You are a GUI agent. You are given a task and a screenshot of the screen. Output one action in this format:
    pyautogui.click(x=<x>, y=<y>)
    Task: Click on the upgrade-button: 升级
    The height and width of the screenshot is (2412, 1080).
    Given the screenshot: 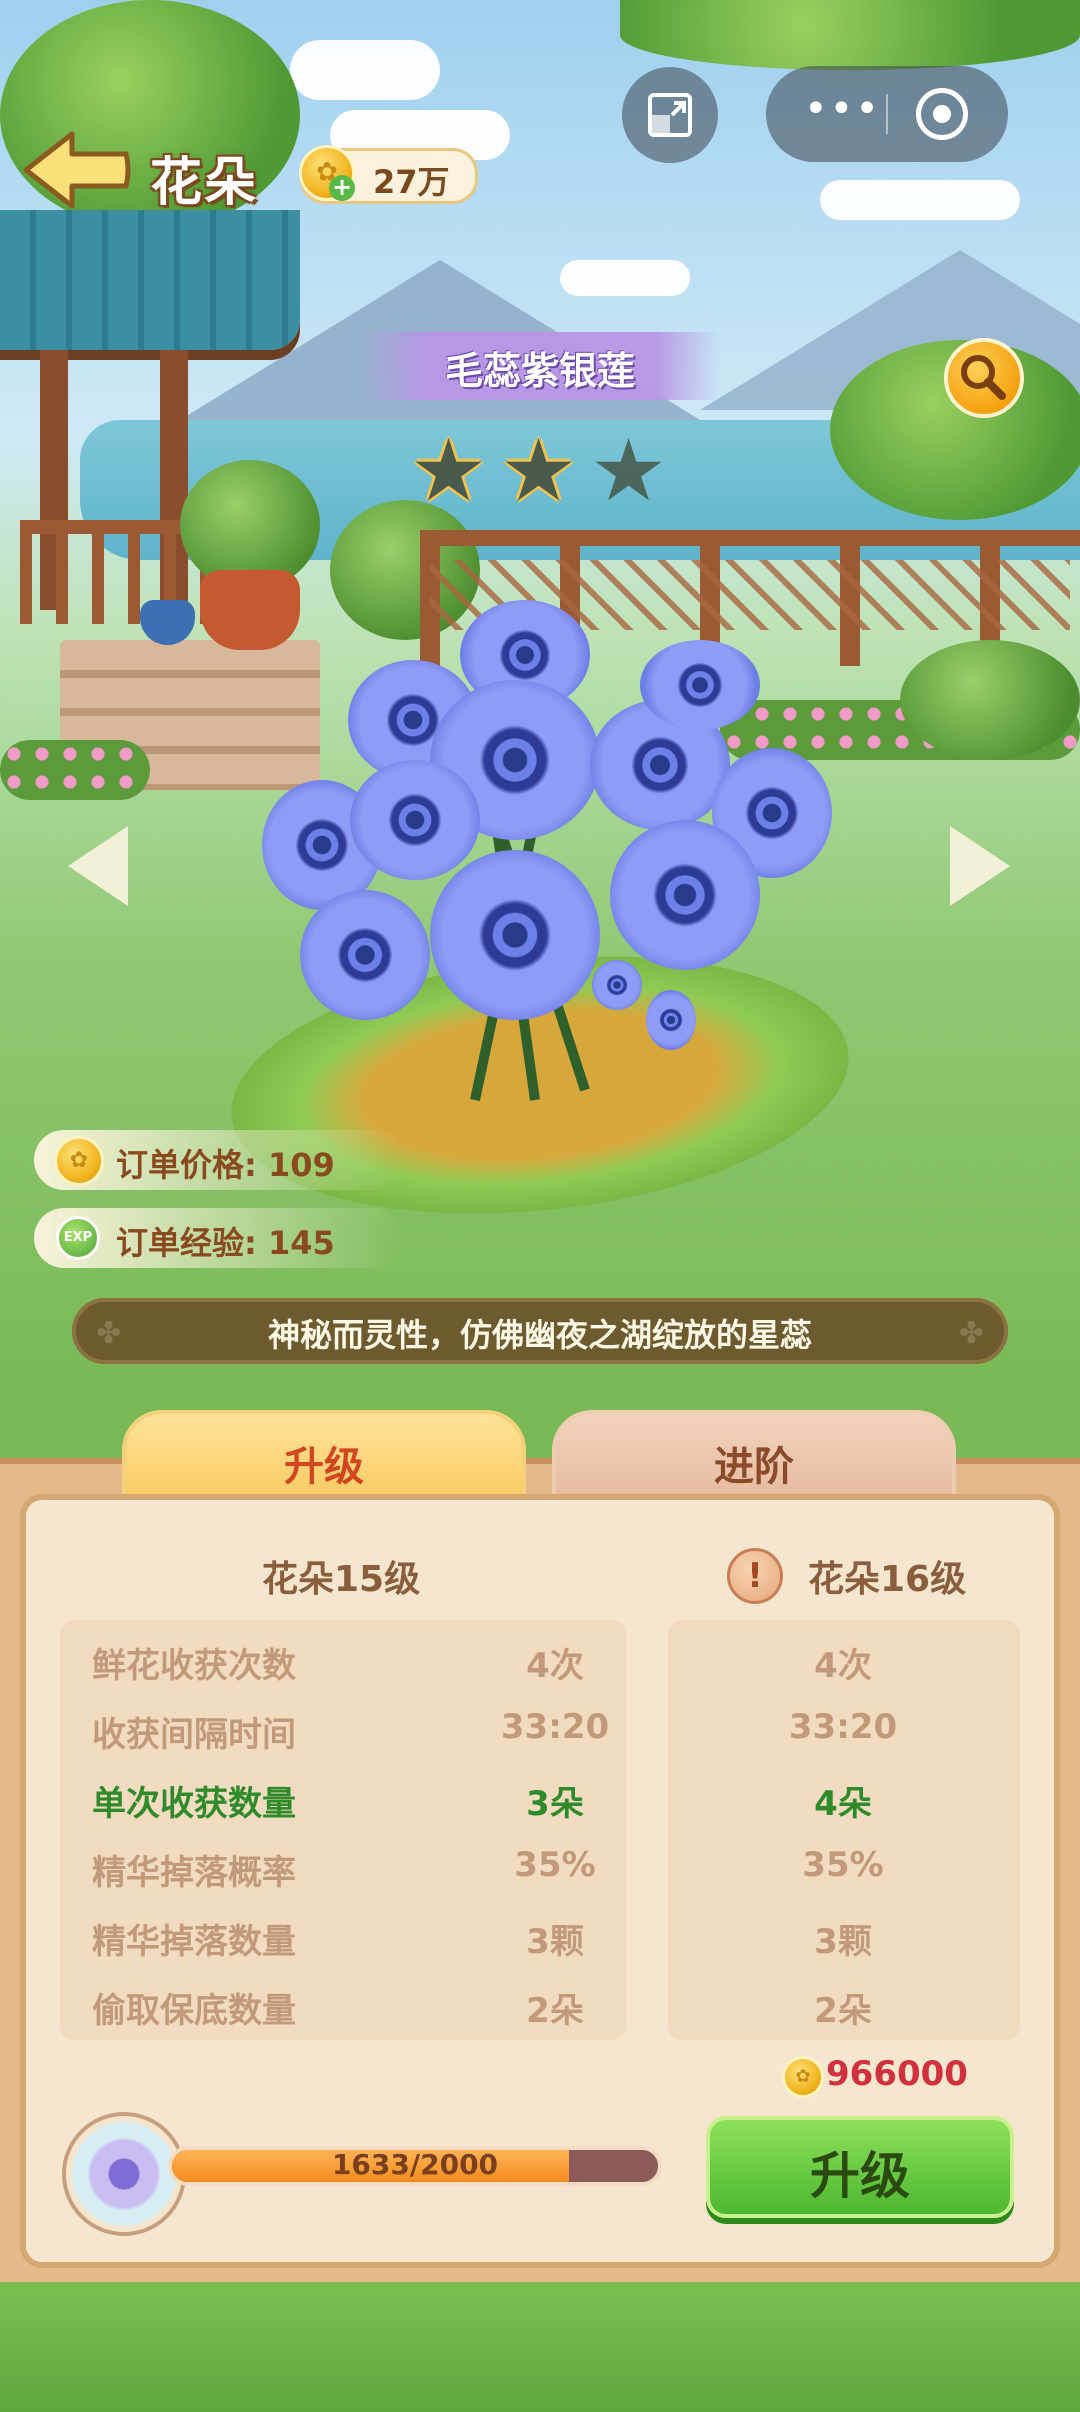 What is the action you would take?
    pyautogui.click(x=860, y=2167)
    